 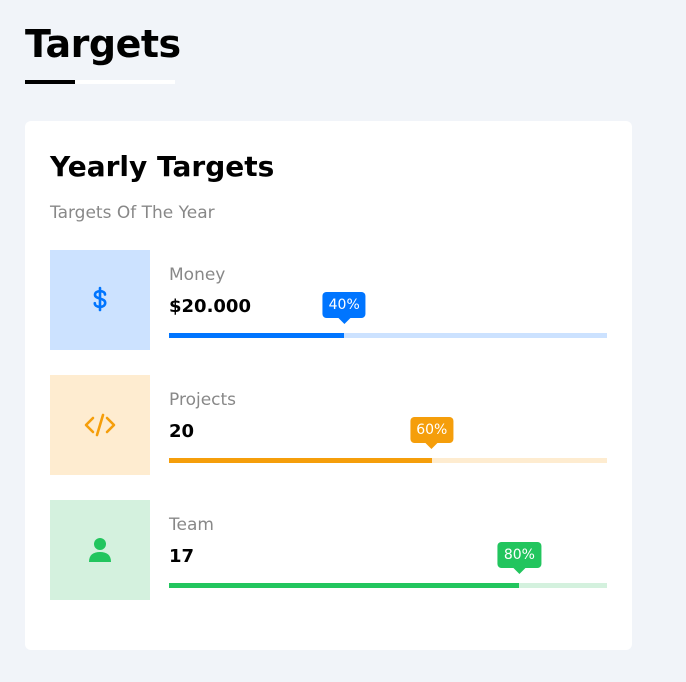 I want to click on user-icon, so click(x=100, y=550).